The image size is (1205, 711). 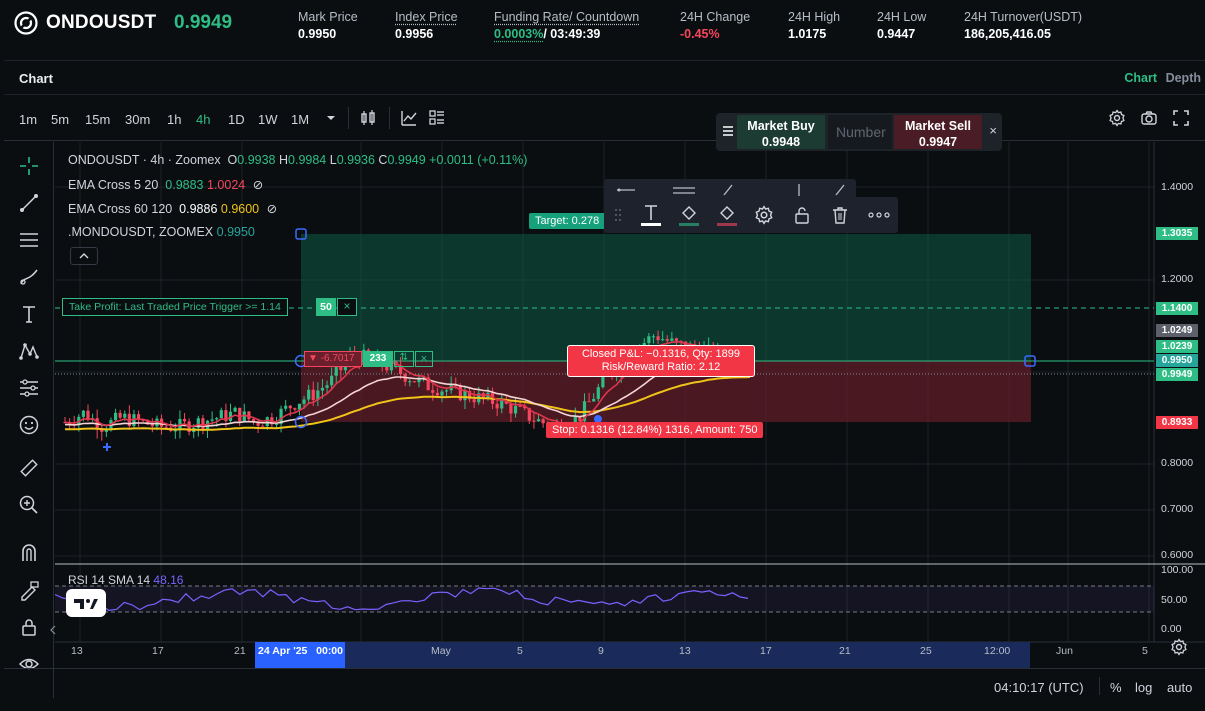 What do you see at coordinates (426, 17) in the screenshot?
I see `stat-label: Index Price` at bounding box center [426, 17].